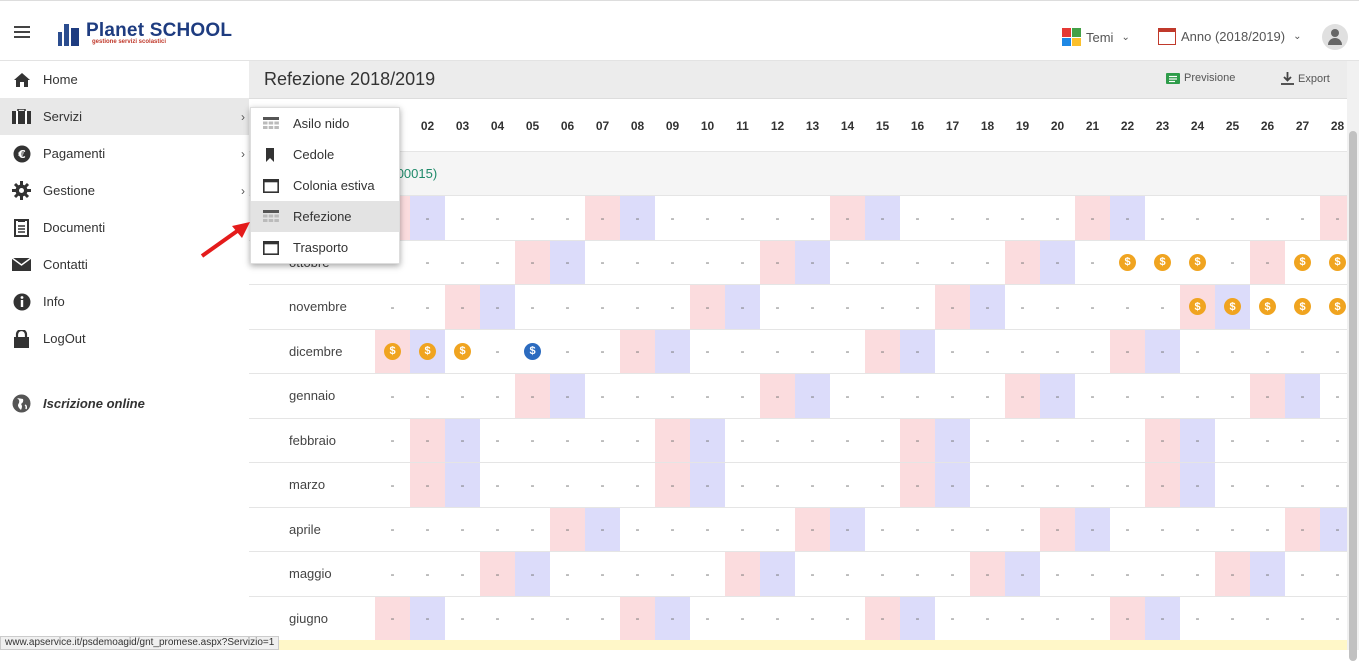  I want to click on anno-menu: Anno (2018/2019) ⌄, so click(1229, 36).